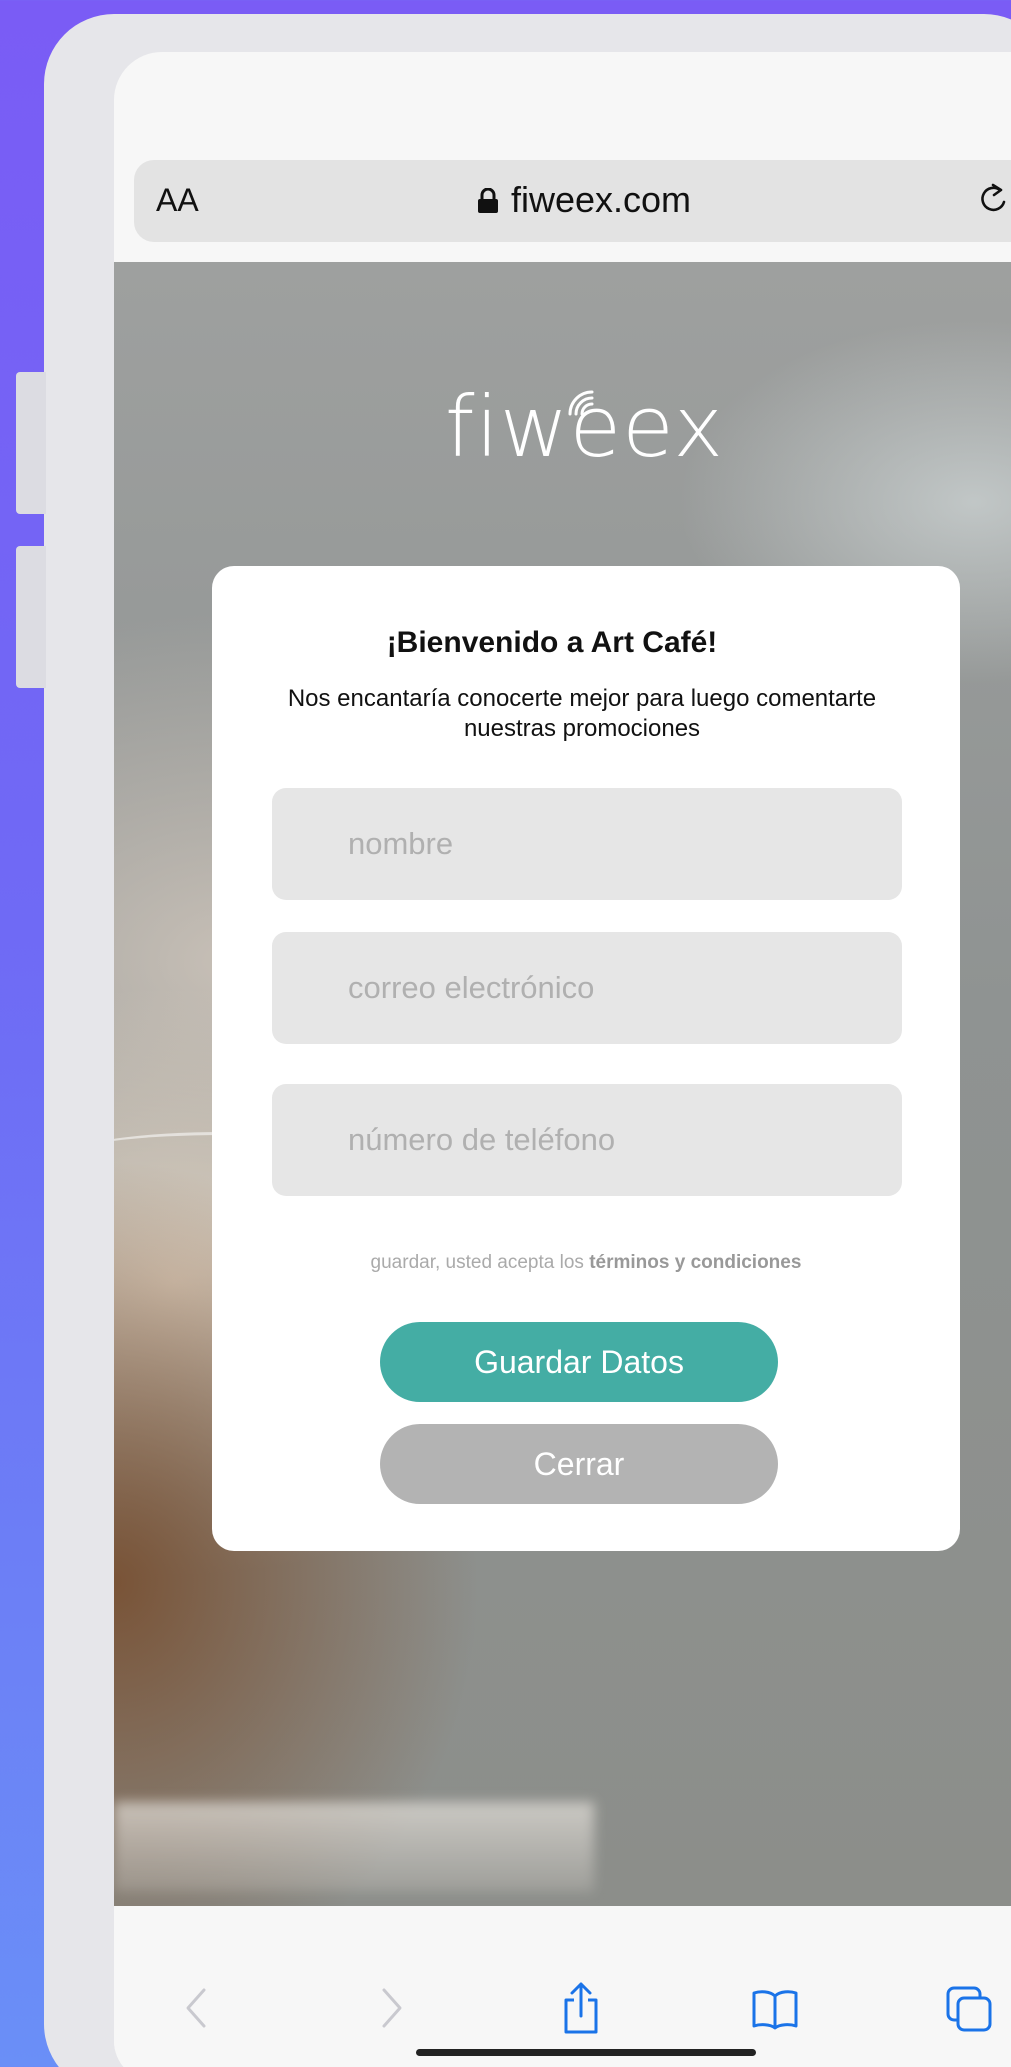 The width and height of the screenshot is (1011, 2067). I want to click on browser-toolbar, so click(562, 1986).